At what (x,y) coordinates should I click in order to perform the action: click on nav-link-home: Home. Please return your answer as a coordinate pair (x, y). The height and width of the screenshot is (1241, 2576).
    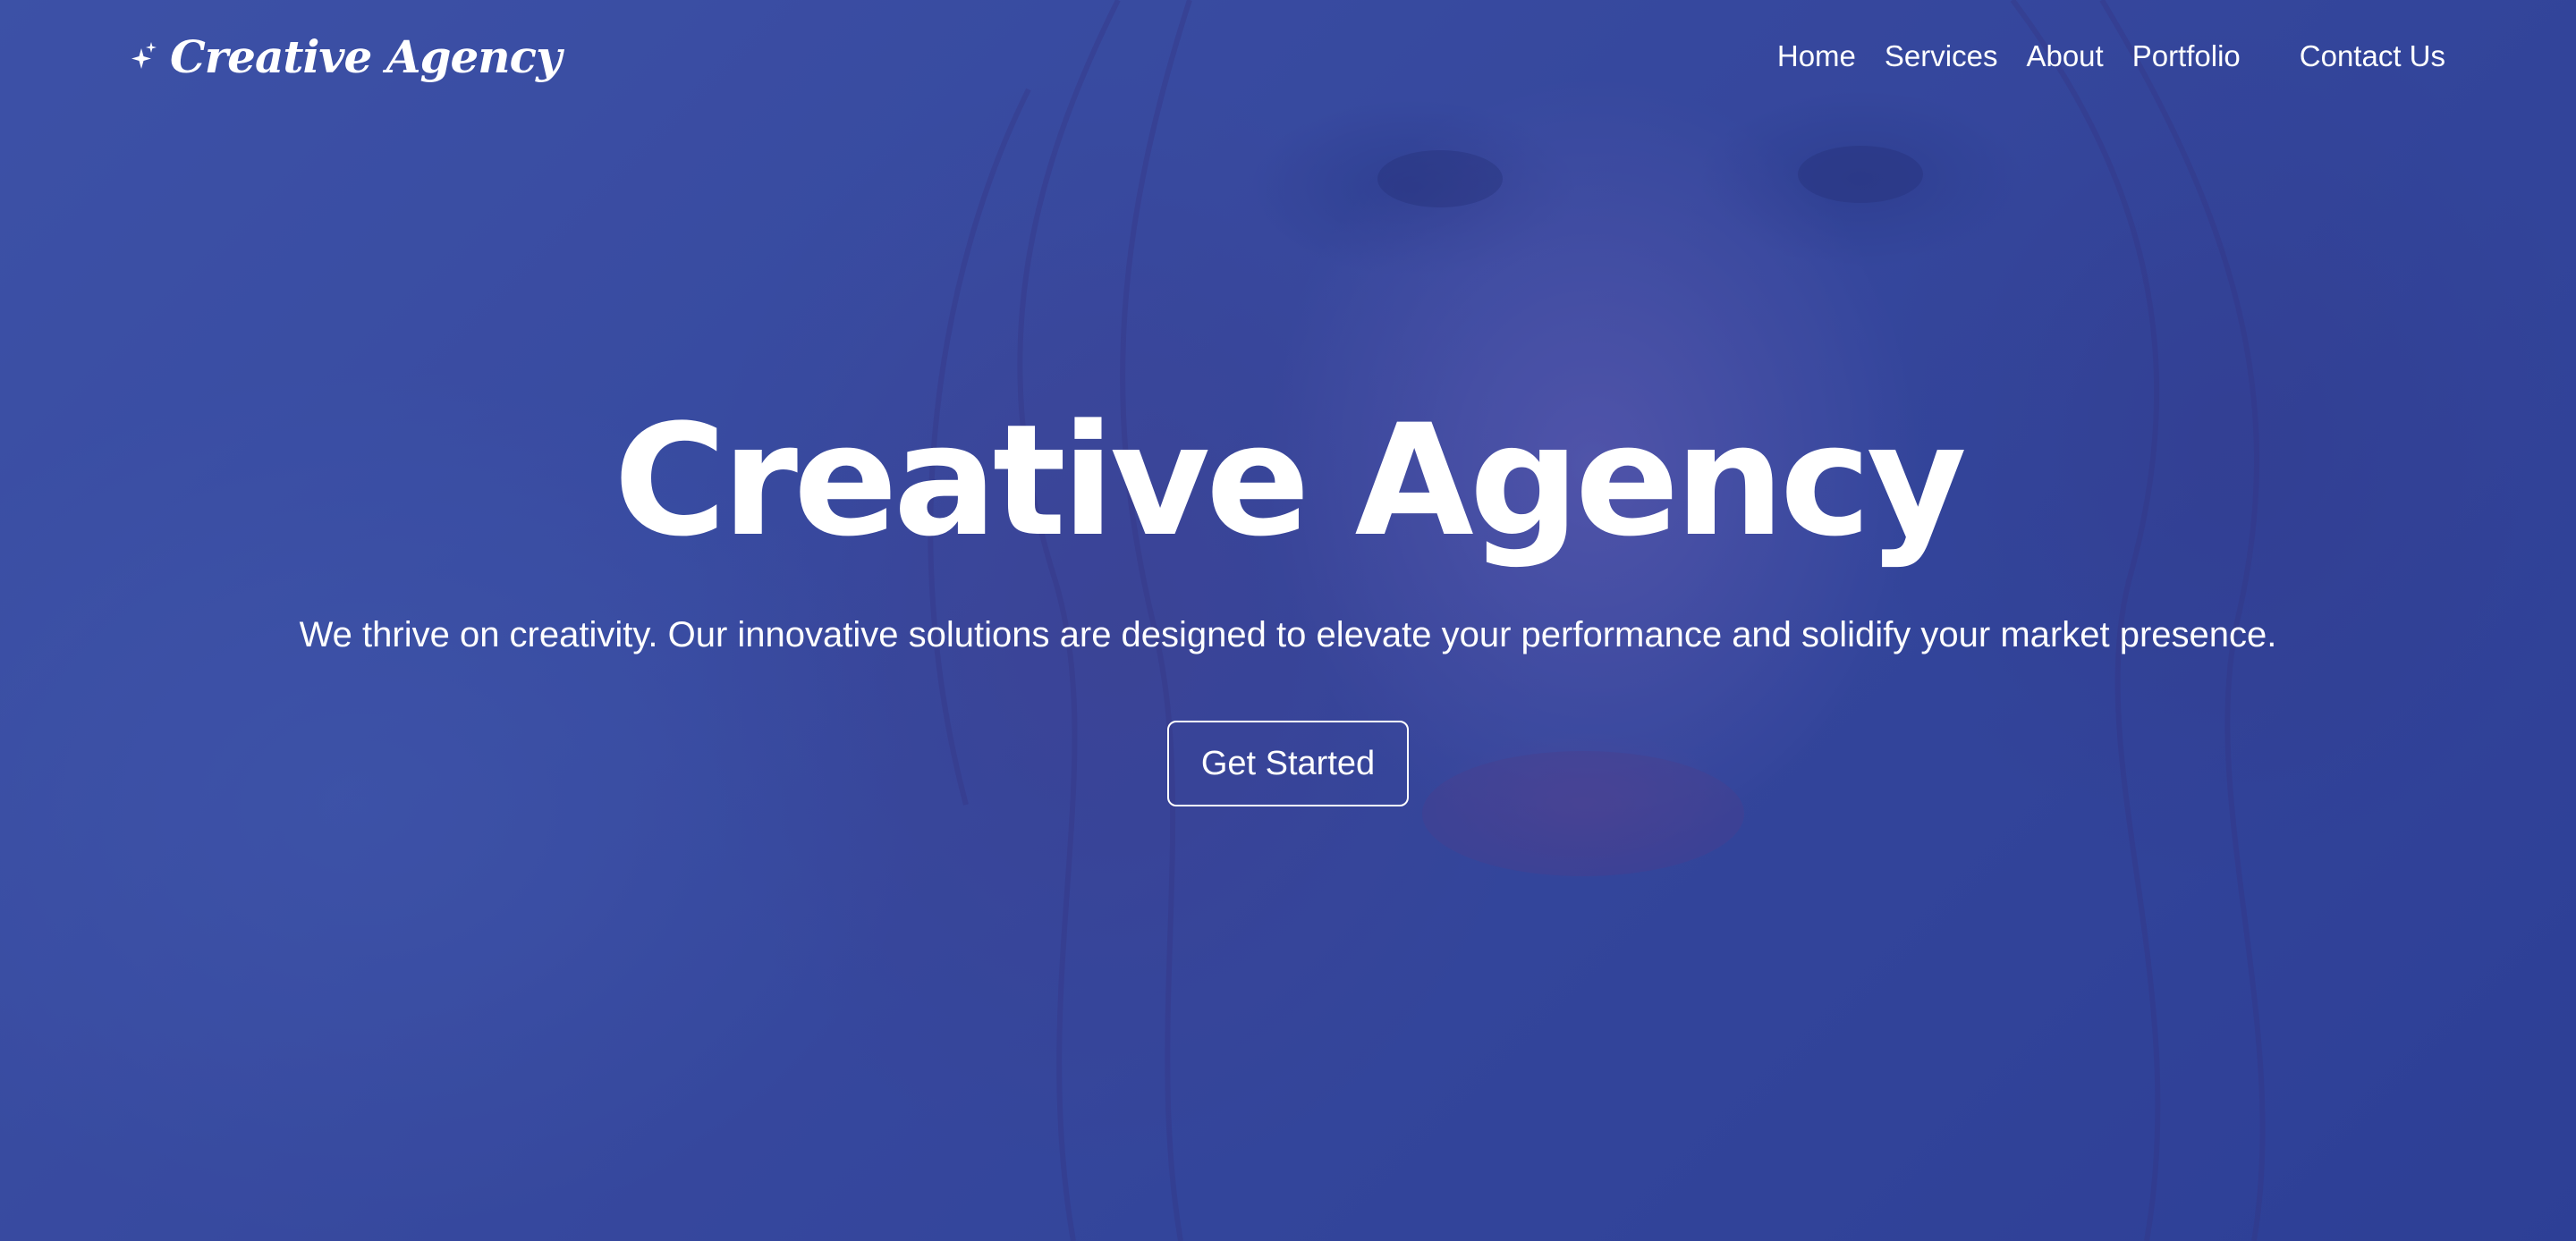
    Looking at the image, I should click on (1816, 56).